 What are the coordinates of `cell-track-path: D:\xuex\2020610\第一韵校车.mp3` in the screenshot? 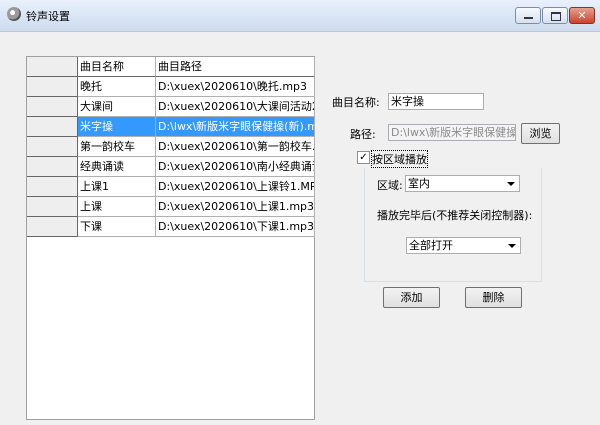 It's located at (235, 147).